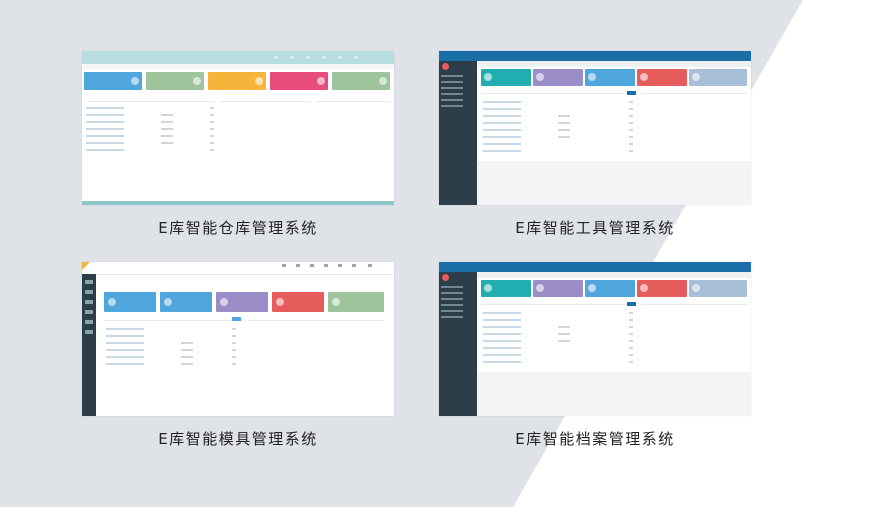  What do you see at coordinates (595, 128) in the screenshot?
I see `screenshot-tool` at bounding box center [595, 128].